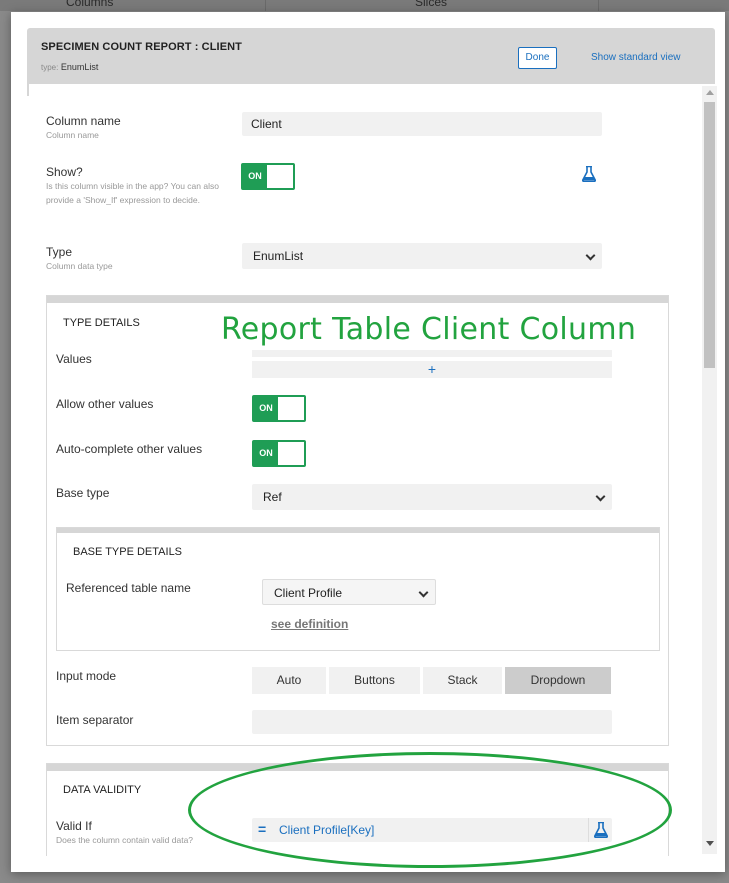 Image resolution: width=729 pixels, height=883 pixels. What do you see at coordinates (432, 369) in the screenshot?
I see `add-value-button: +` at bounding box center [432, 369].